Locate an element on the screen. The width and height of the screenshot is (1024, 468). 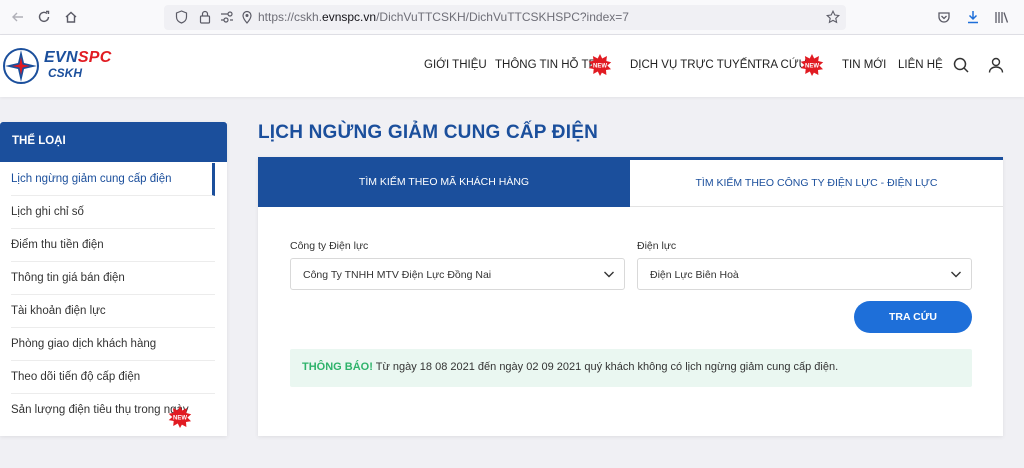
bookmark-star-icon is located at coordinates (833, 17).